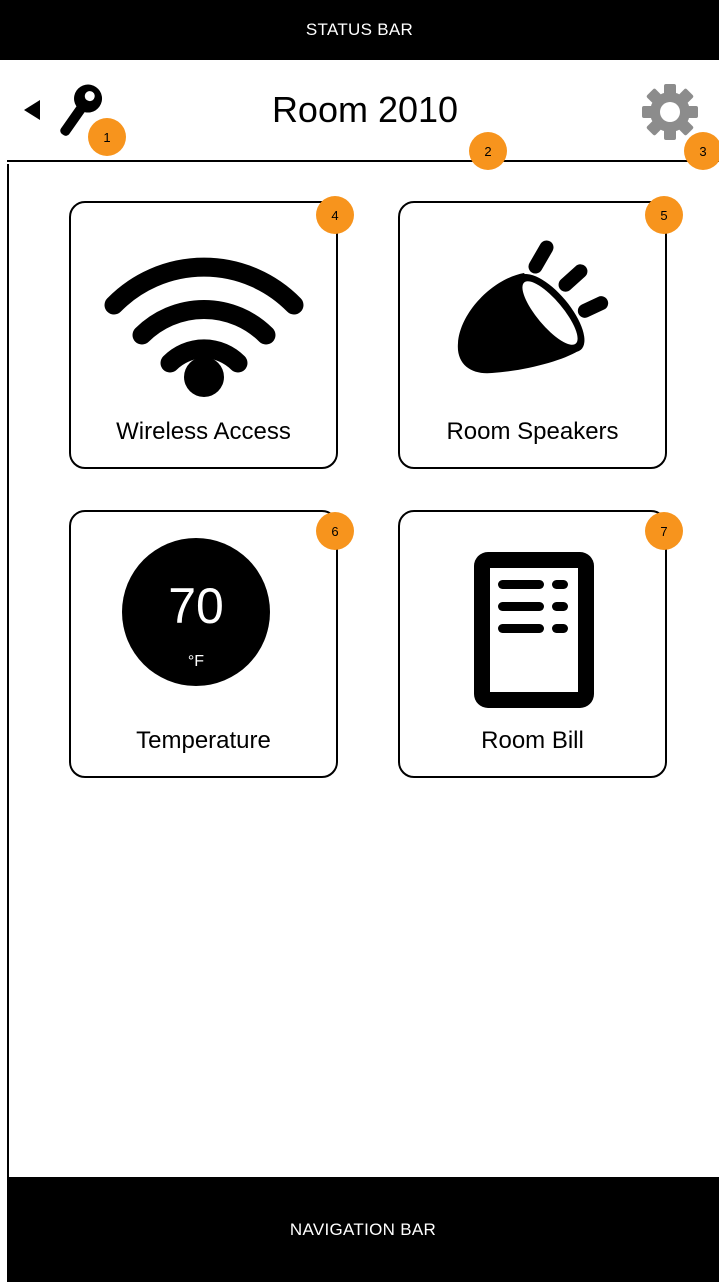 This screenshot has width=719, height=1282. I want to click on frame-border, so click(8, 641).